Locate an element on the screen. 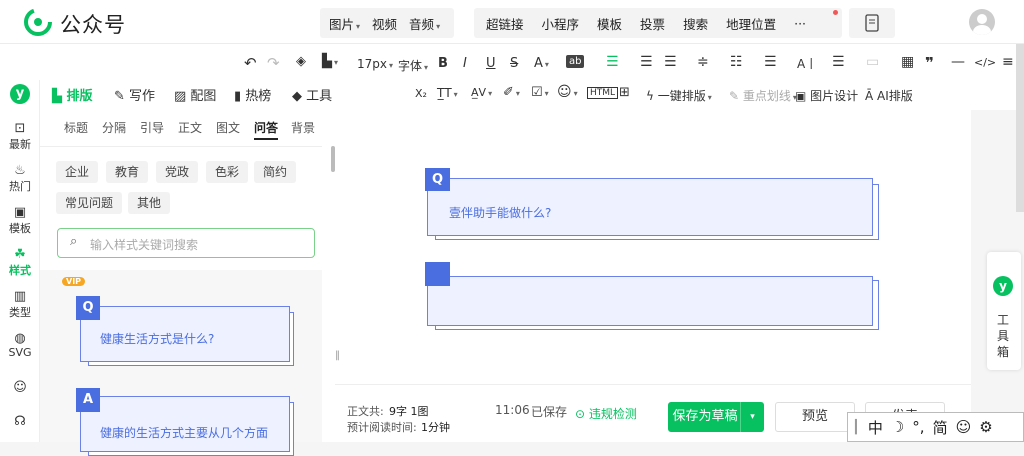 This screenshot has width=1024, height=456. rail-item-template: ▣ 模板 is located at coordinates (20, 221).